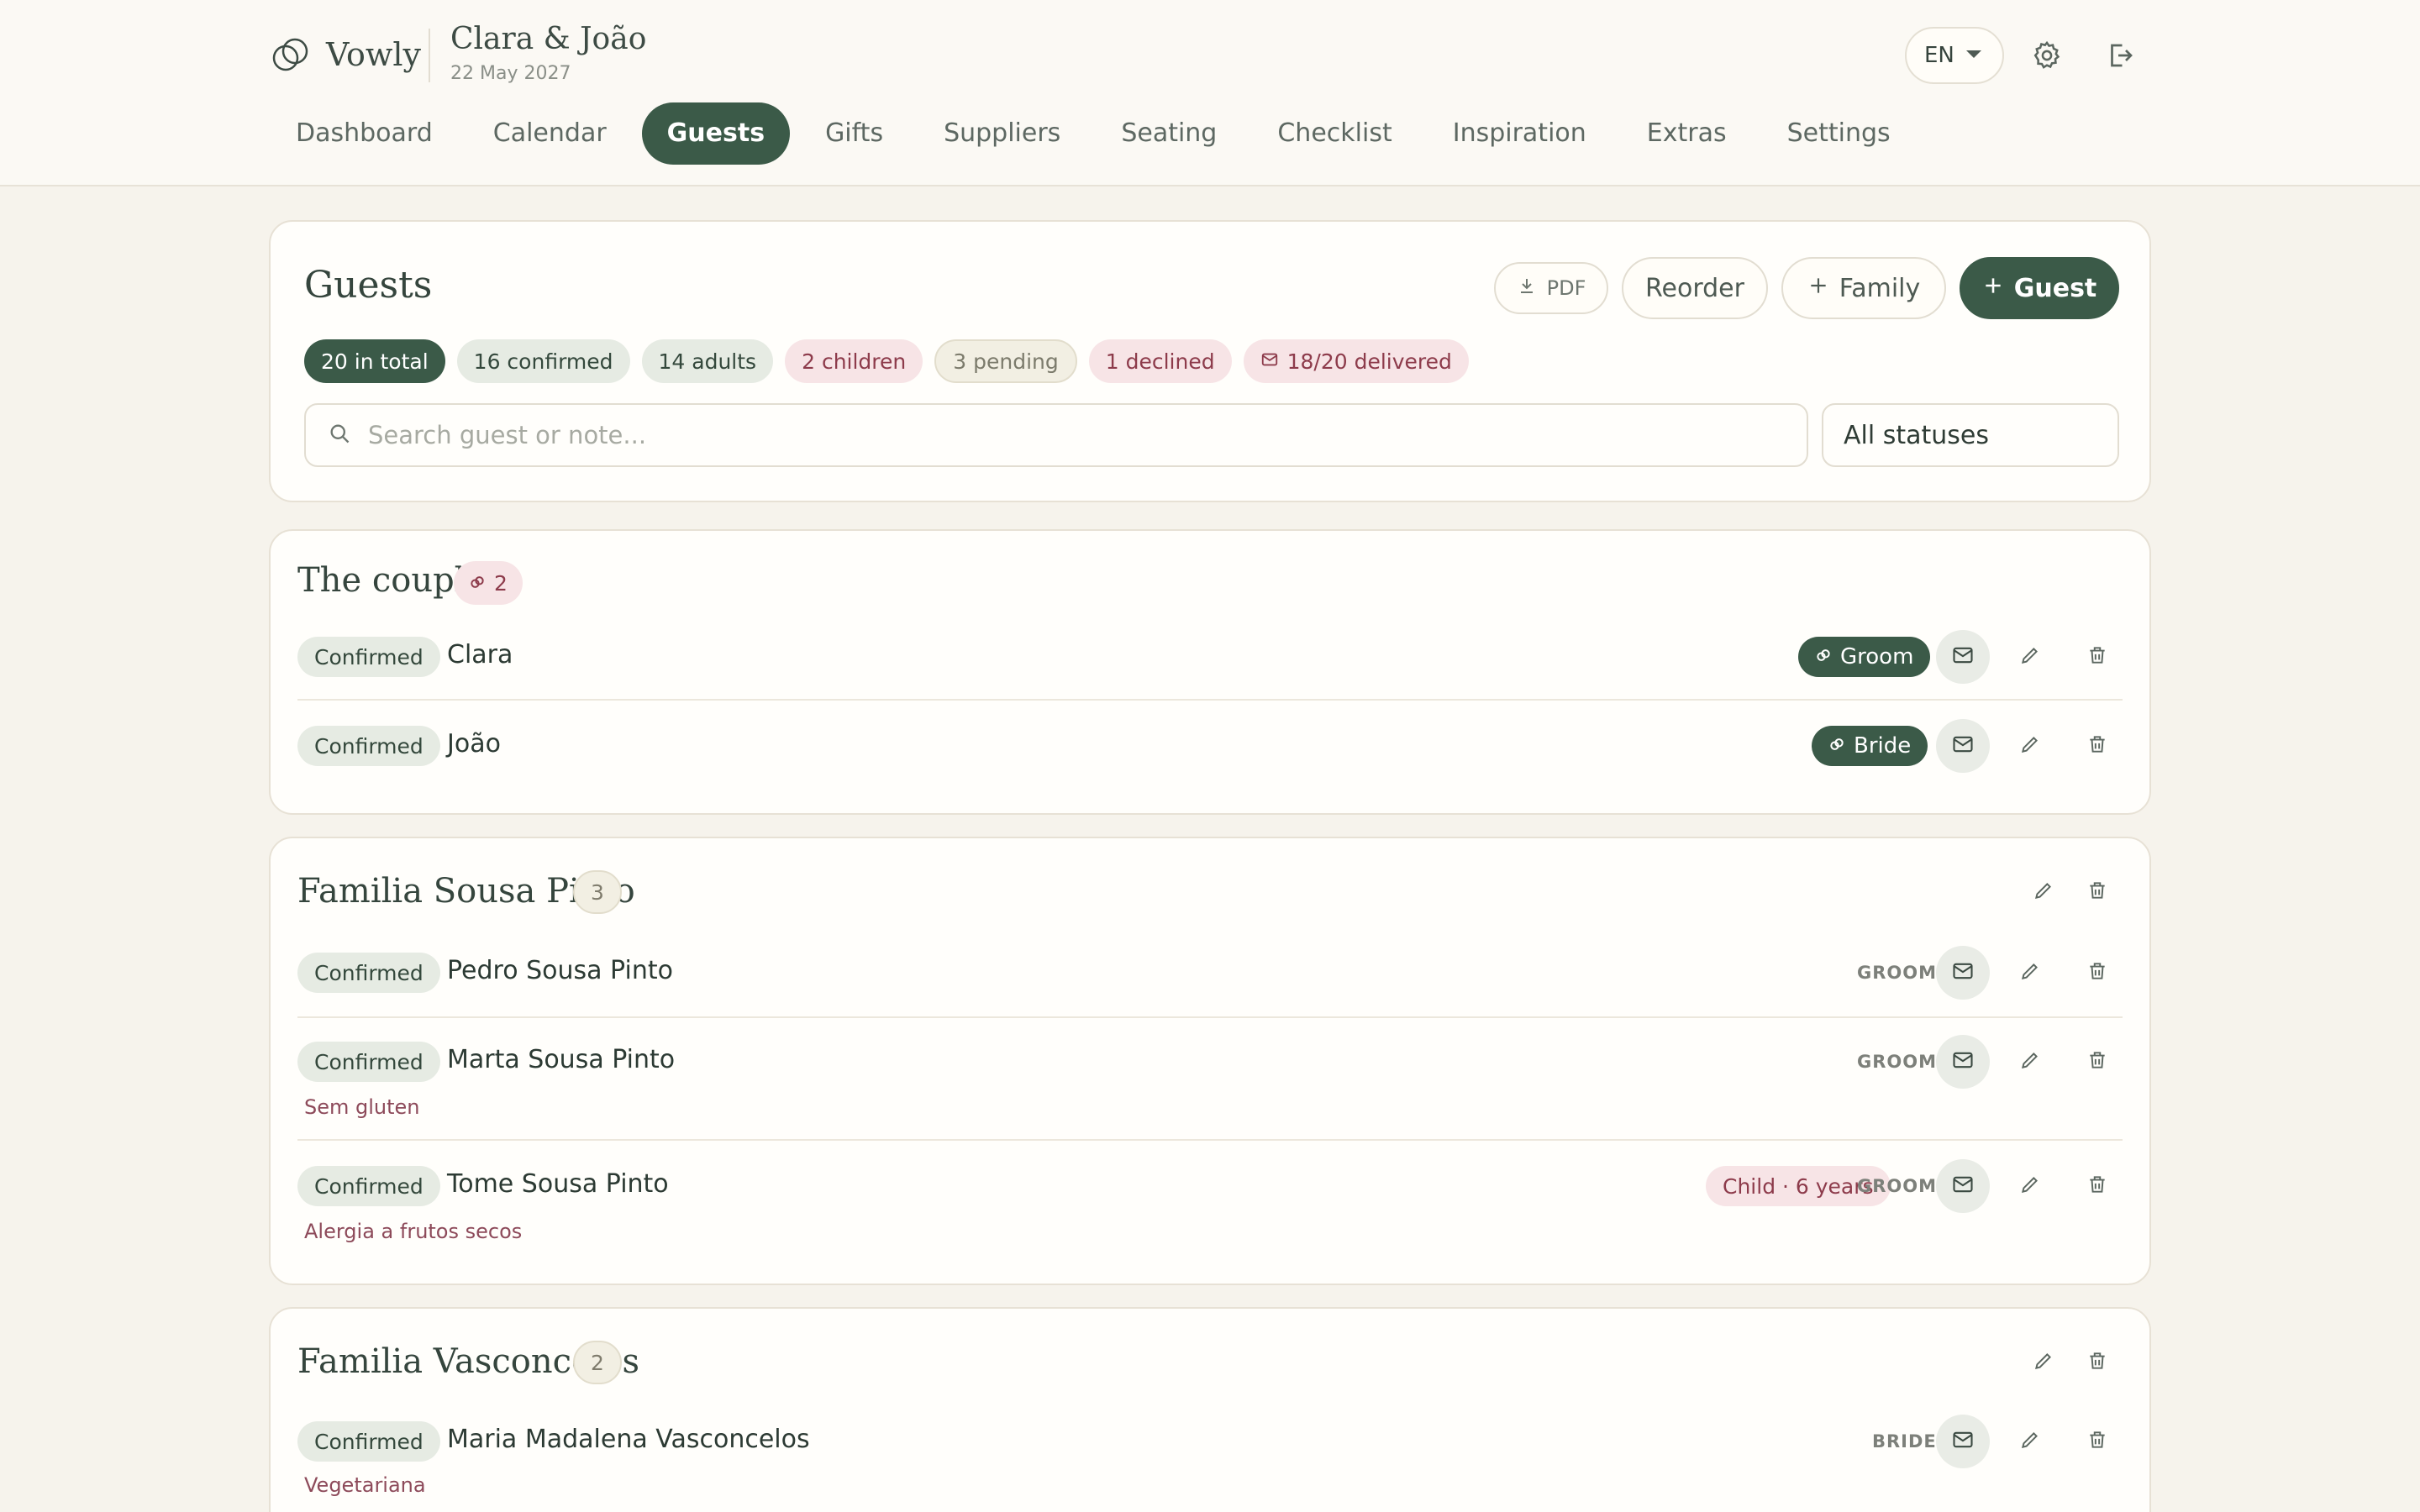 This screenshot has height=1512, width=2420. I want to click on guest-name: Maria Madalena Vasconcelos, so click(628, 1439).